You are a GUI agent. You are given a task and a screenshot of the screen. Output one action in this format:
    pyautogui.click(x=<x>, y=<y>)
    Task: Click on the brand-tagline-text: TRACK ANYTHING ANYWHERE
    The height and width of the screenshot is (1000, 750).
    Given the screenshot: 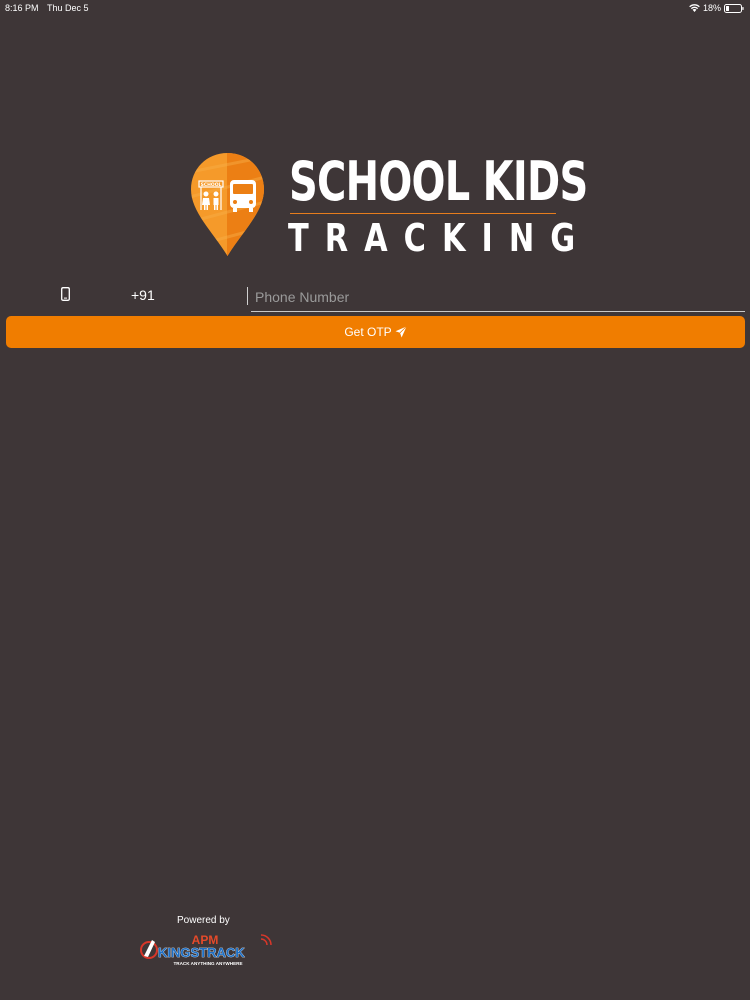 What is the action you would take?
    pyautogui.click(x=207, y=963)
    